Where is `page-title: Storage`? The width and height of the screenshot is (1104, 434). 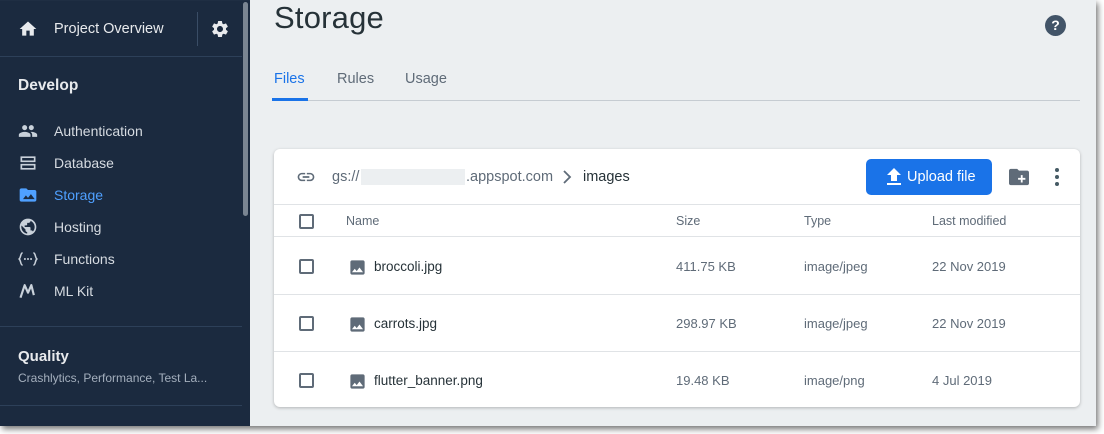 page-title: Storage is located at coordinates (329, 17).